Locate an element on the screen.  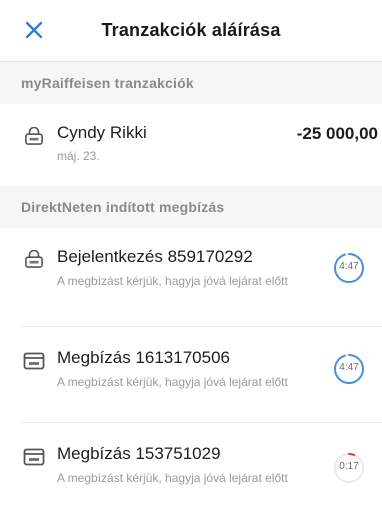
order-title: Megbízás 1613170506 is located at coordinates (143, 357).